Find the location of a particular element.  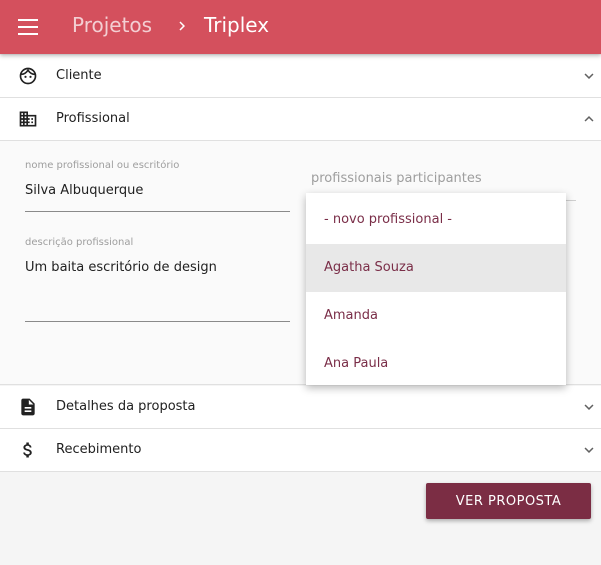

breadcrumb-projetos: Projetos is located at coordinates (112, 25).